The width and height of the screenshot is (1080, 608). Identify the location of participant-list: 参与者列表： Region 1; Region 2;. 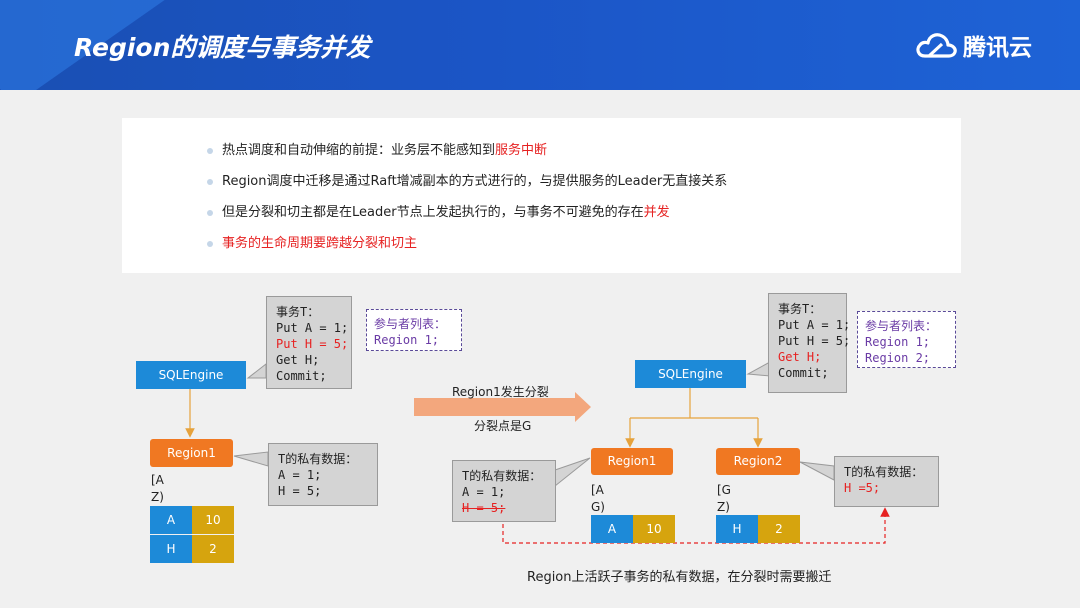
(906, 339).